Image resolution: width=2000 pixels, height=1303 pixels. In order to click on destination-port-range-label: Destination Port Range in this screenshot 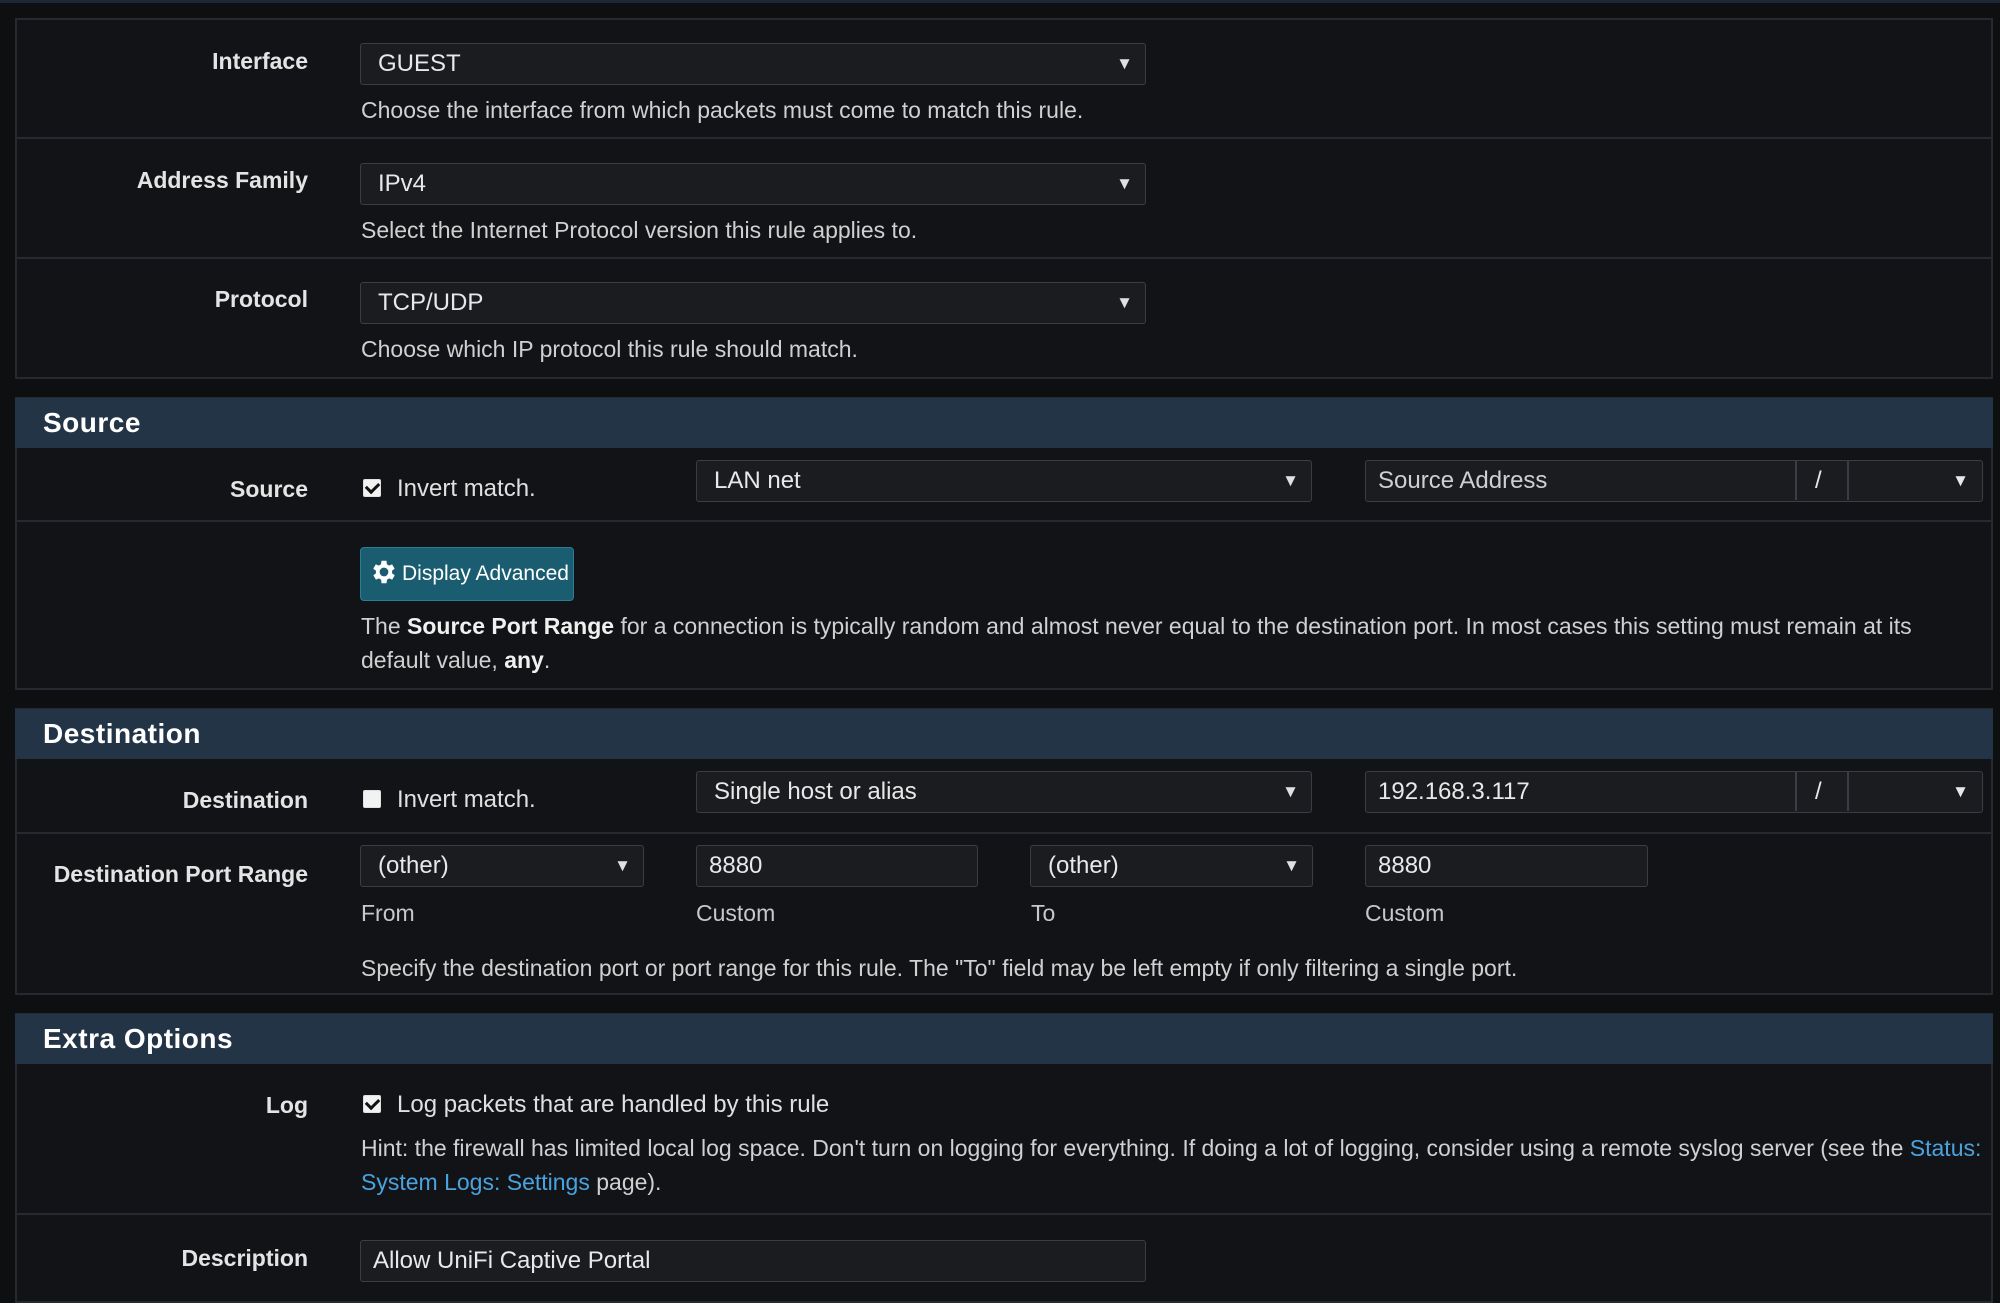, I will do `click(180, 874)`.